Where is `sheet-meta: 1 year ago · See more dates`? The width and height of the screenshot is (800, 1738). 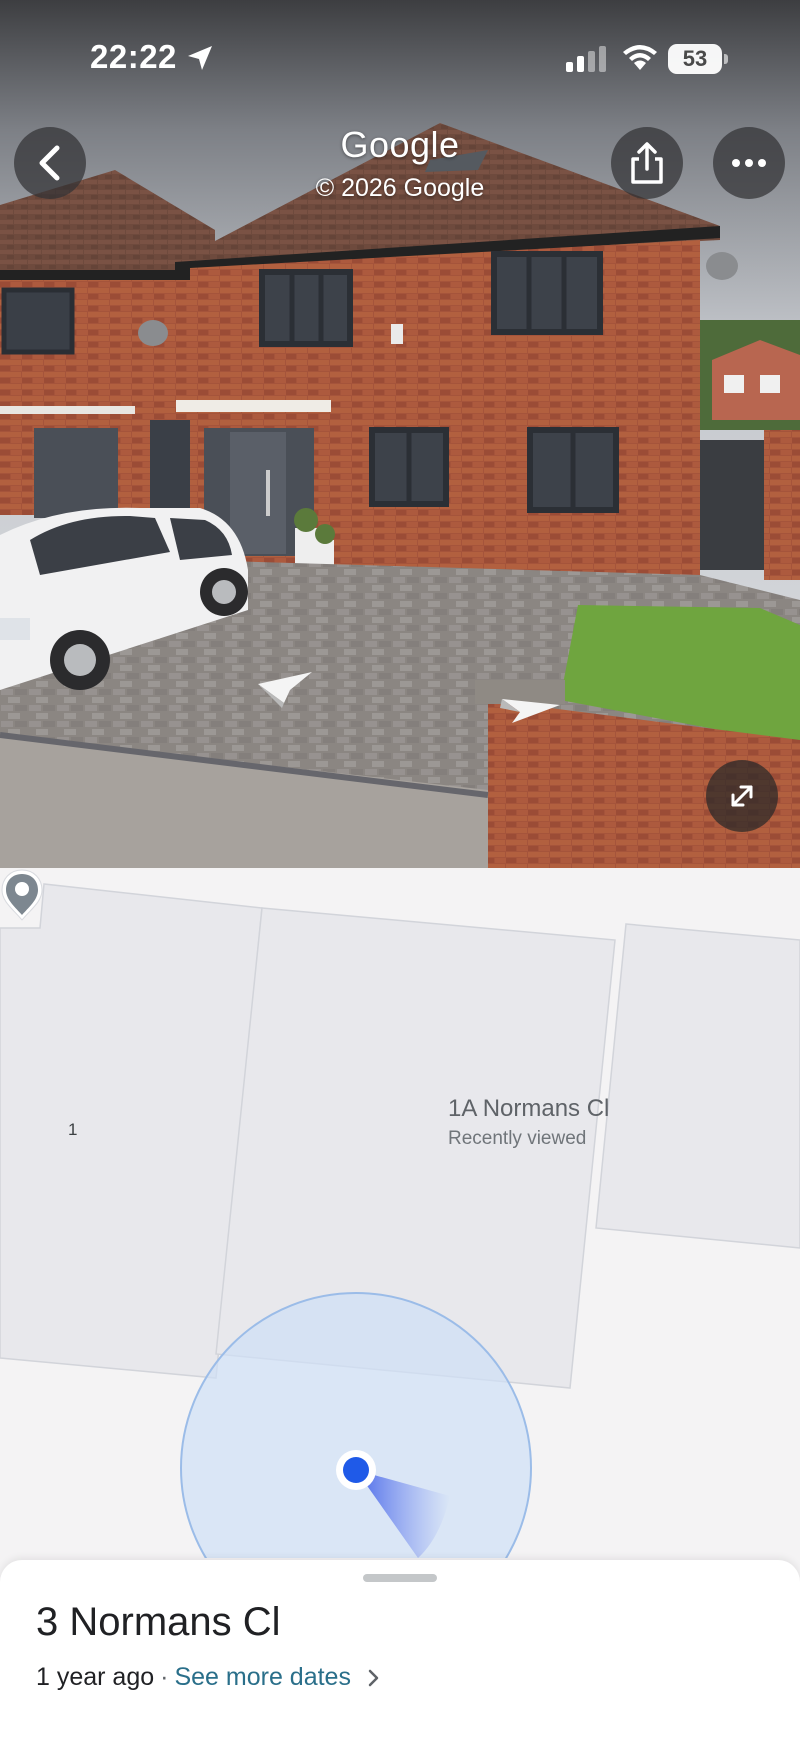
sheet-meta: 1 year ago · See more dates is located at coordinates (208, 1677).